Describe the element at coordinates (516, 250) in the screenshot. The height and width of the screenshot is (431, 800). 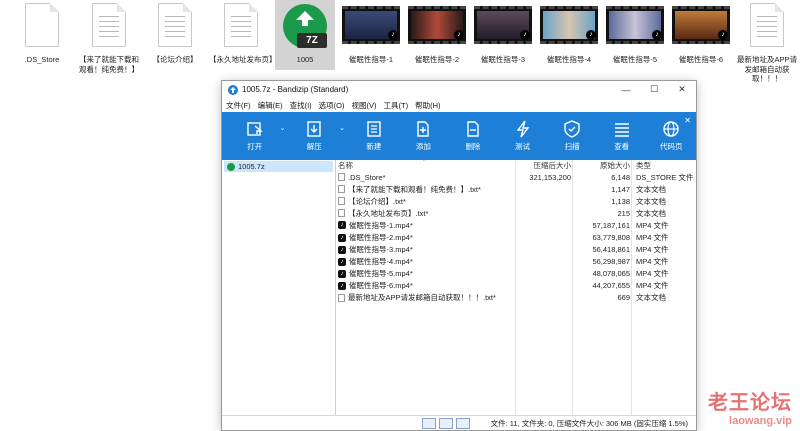
I see `file-row: ♪ 催眠性指导-3.mp4* 56,418,861 MP4 文件` at that location.